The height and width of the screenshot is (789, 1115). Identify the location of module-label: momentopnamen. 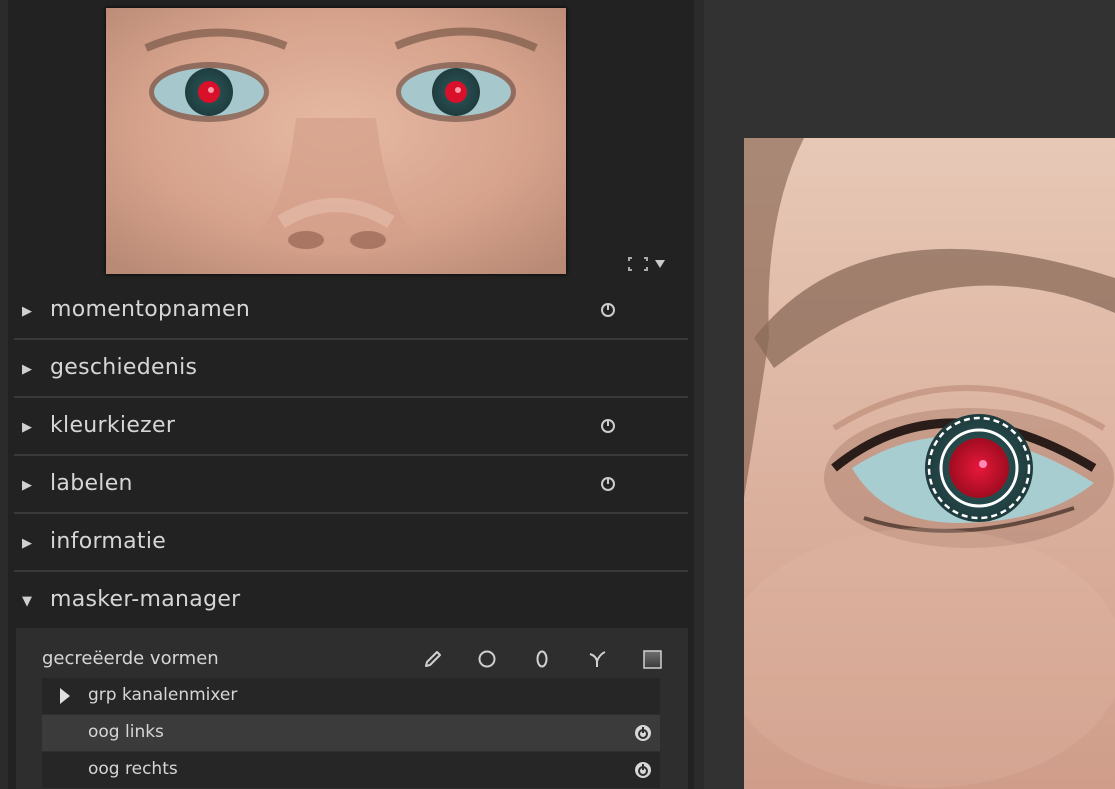
(150, 309).